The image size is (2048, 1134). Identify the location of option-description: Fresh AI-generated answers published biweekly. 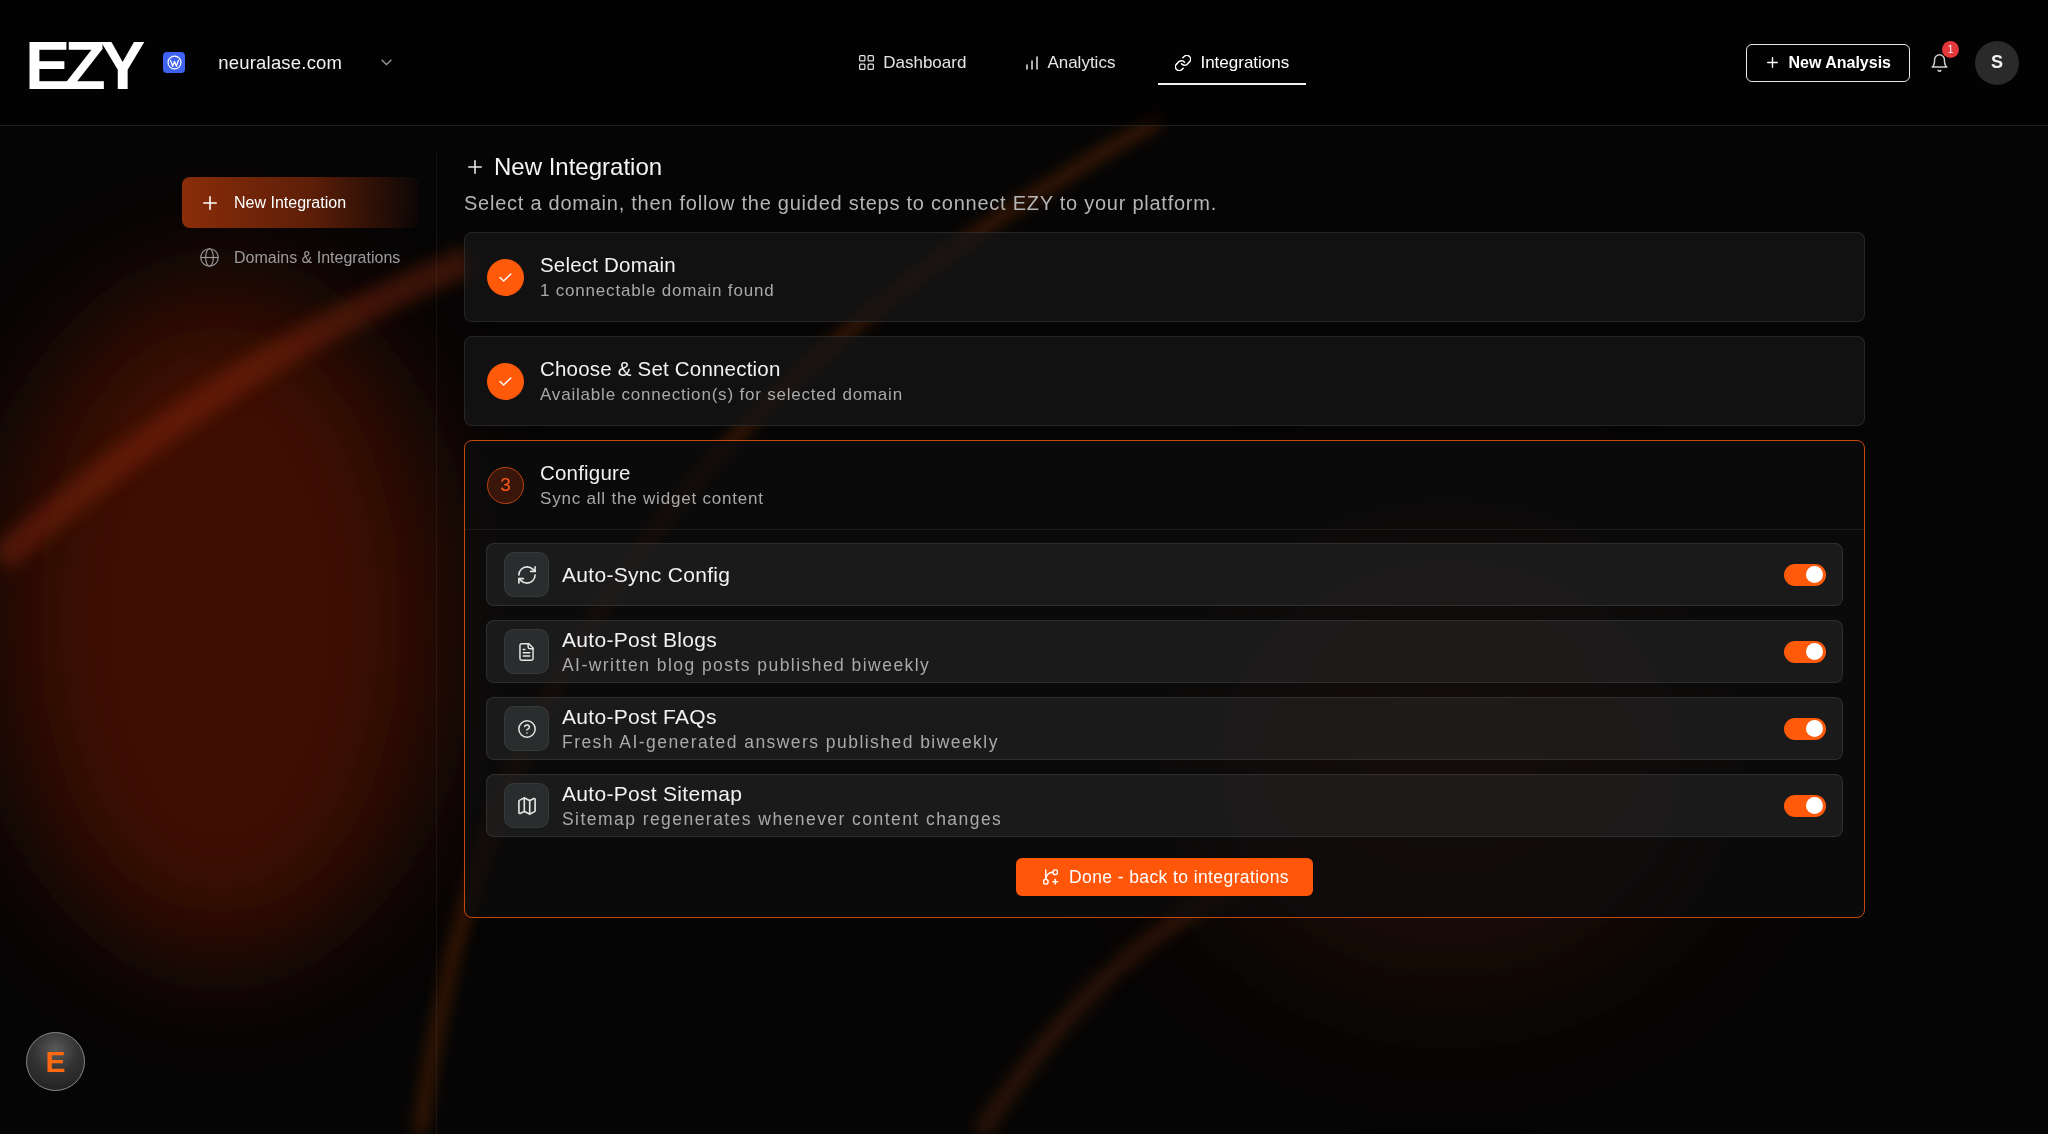
(781, 741).